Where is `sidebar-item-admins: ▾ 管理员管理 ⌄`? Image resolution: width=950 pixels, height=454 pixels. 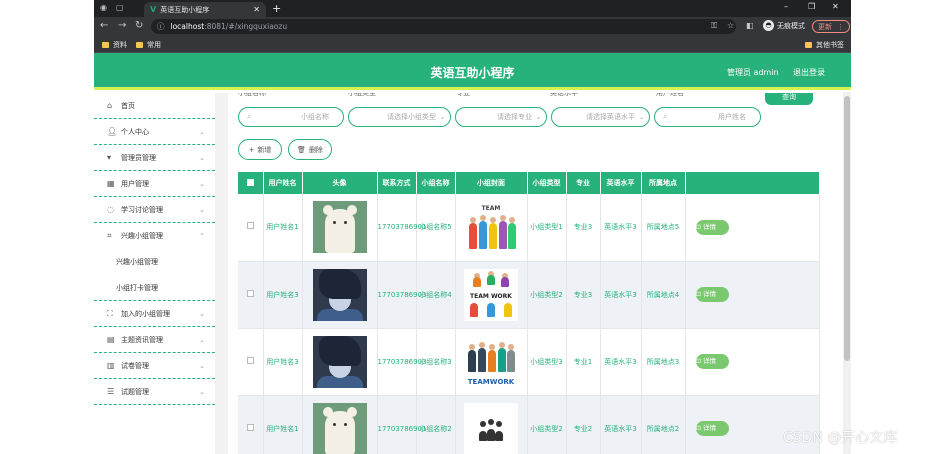
sidebar-item-admins: ▾ 管理员管理 ⌄ is located at coordinates (154, 158).